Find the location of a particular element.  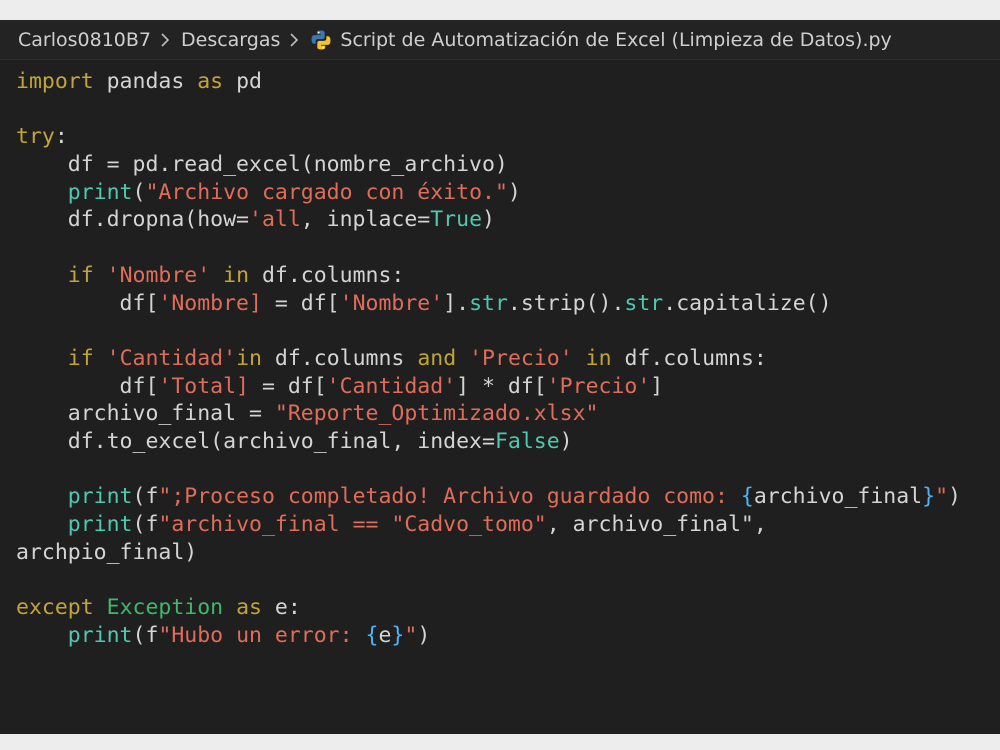

code-token: df.dropna(how= is located at coordinates (132, 220).